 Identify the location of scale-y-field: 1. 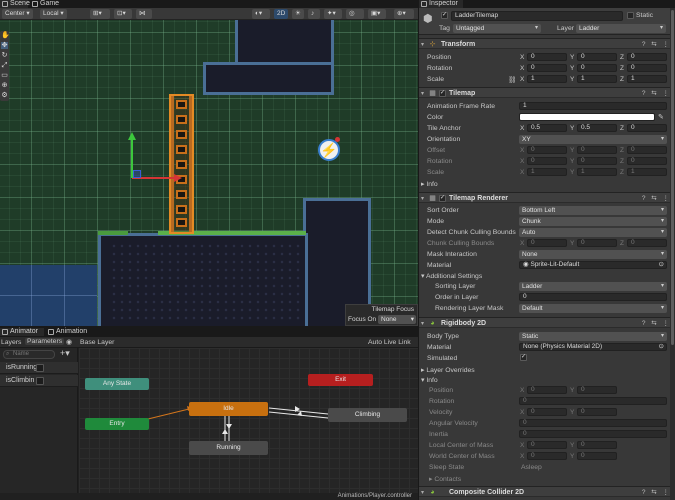
(597, 79).